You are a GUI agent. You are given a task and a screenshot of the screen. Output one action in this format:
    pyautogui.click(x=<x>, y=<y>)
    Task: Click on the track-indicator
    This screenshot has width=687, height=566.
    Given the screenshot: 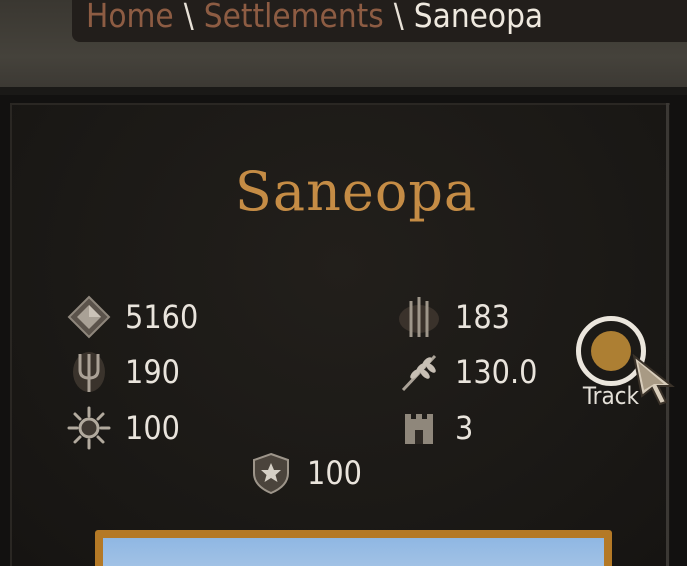 What is the action you would take?
    pyautogui.click(x=611, y=351)
    